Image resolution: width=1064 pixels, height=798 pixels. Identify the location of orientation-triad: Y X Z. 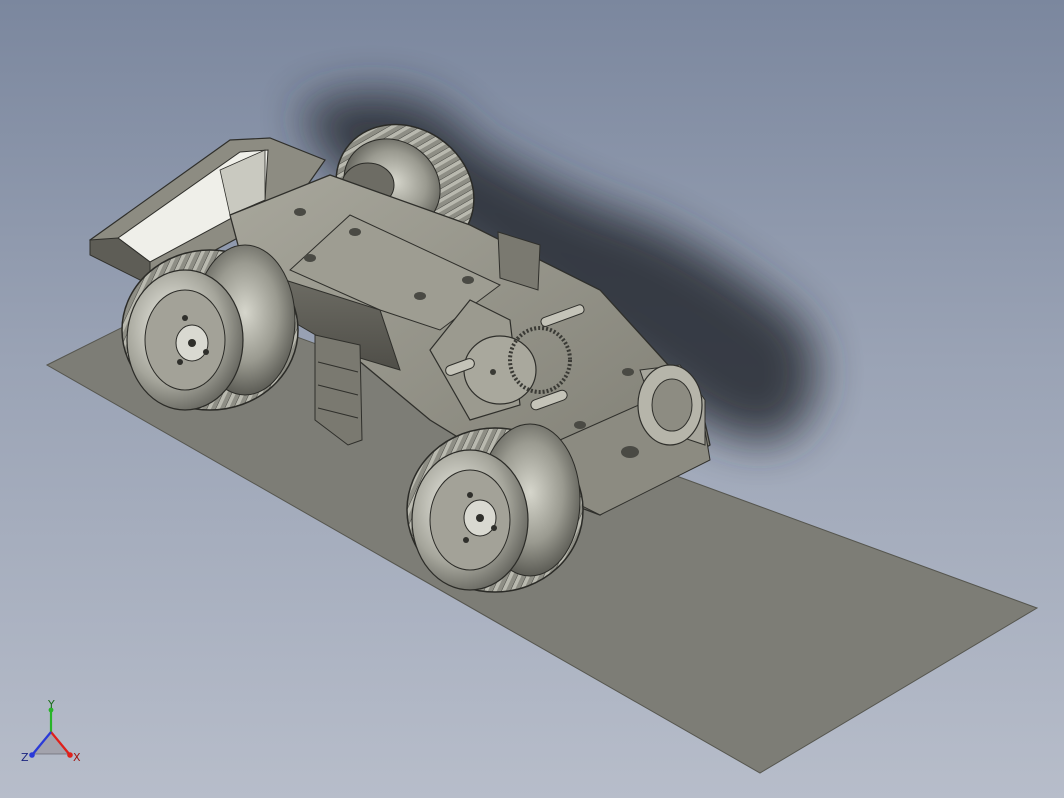
(53, 736).